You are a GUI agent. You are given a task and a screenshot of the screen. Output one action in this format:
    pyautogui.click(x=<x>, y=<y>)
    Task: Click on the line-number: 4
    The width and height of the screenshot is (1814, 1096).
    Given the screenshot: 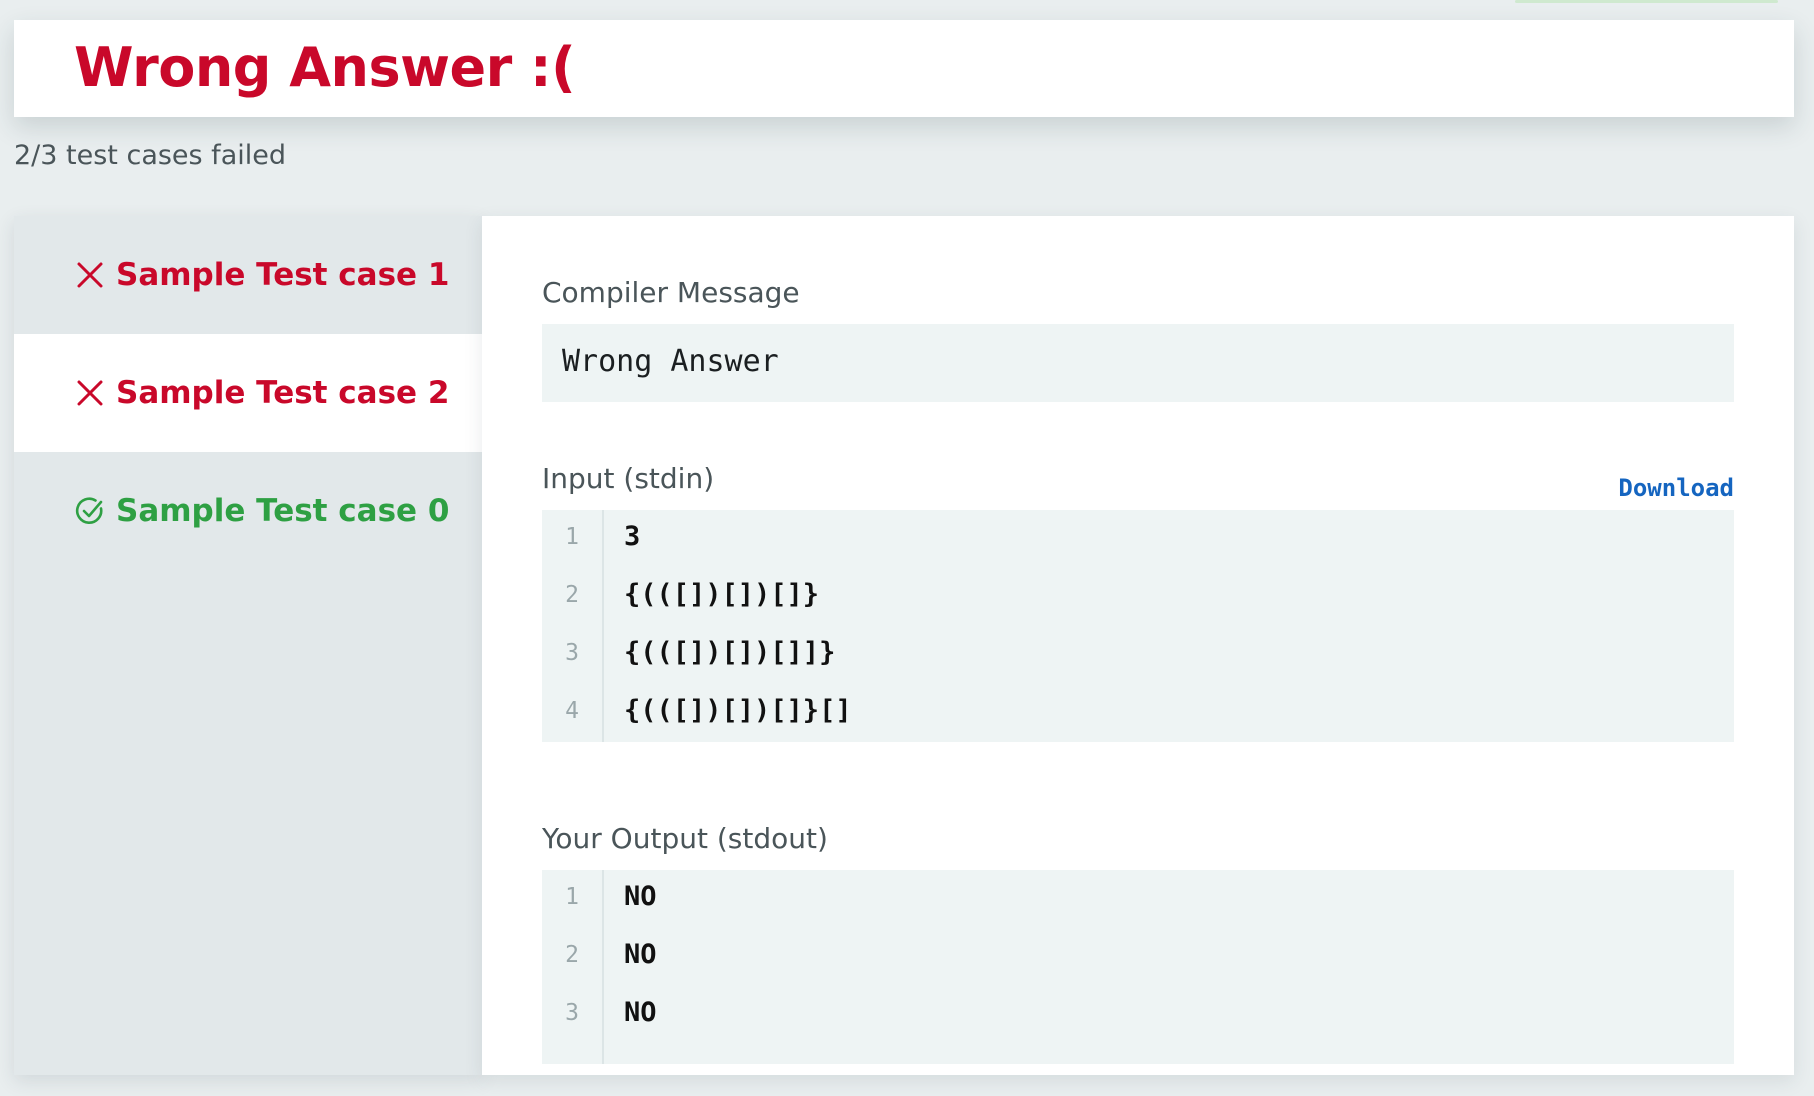 What is the action you would take?
    pyautogui.click(x=572, y=711)
    